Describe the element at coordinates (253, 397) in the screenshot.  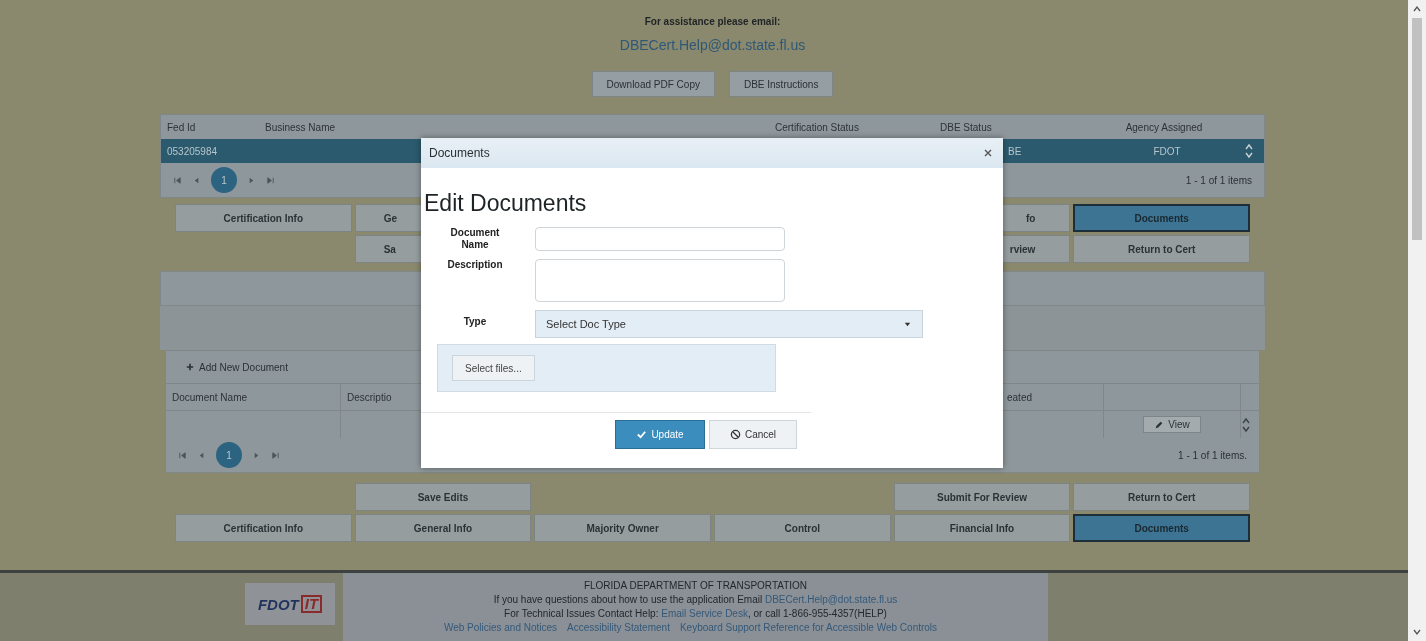
I see `column-header: Document Name` at that location.